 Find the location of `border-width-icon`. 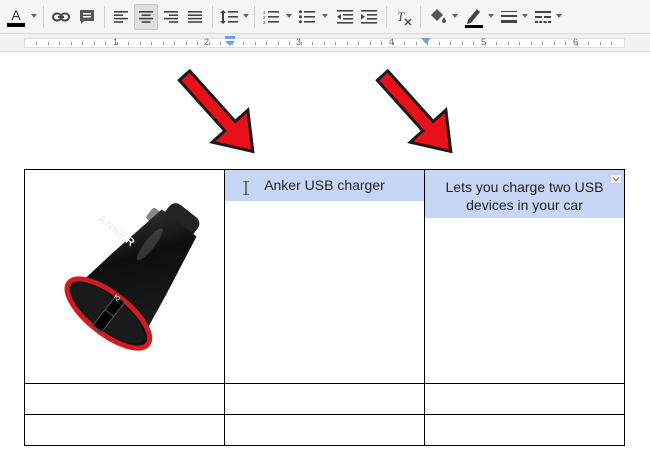

border-width-icon is located at coordinates (509, 17).